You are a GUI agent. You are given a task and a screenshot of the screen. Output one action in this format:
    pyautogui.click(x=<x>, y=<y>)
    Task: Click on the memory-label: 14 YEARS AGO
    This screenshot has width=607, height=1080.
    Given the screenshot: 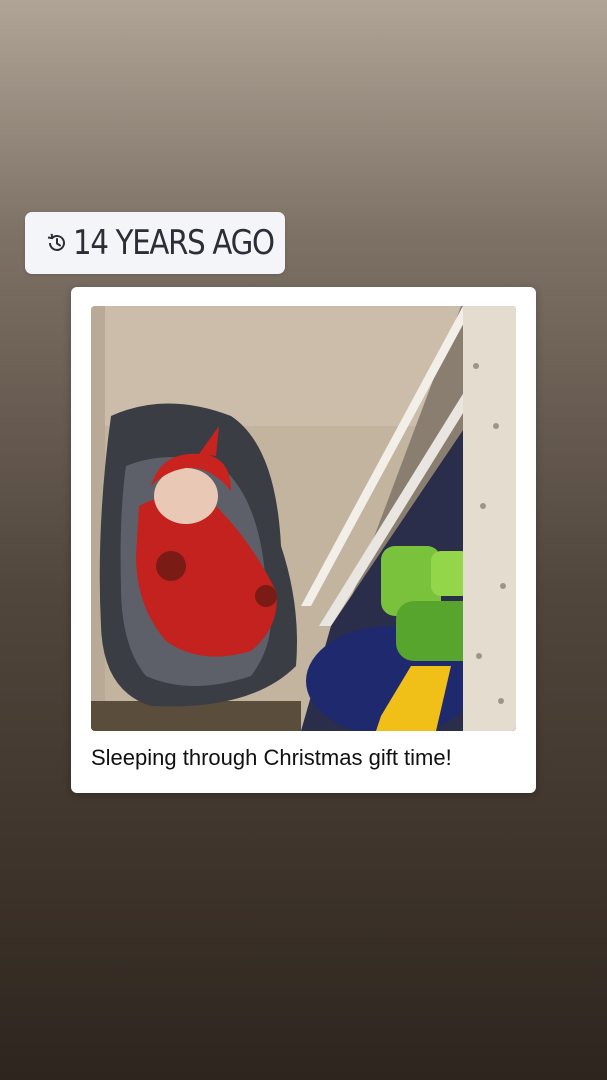 What is the action you would take?
    pyautogui.click(x=174, y=243)
    